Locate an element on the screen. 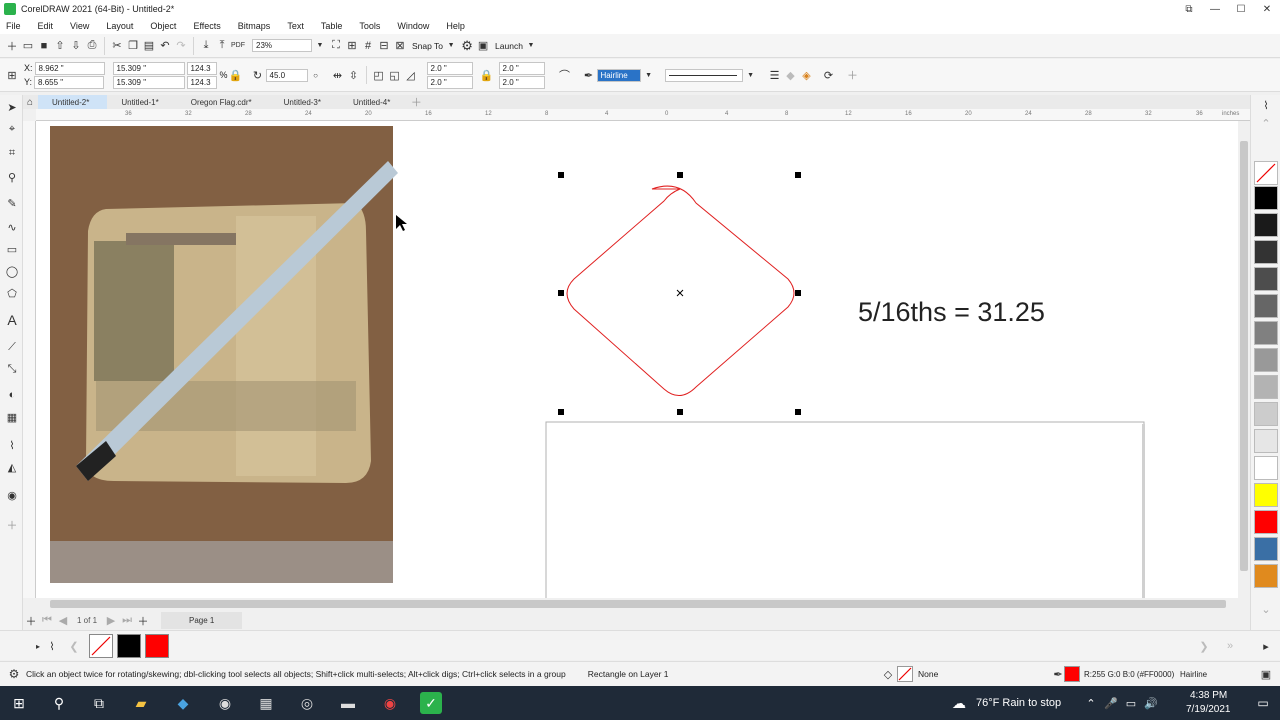 This screenshot has width=1280, height=720. rectangle-tool-icon: ▭ is located at coordinates (12, 249).